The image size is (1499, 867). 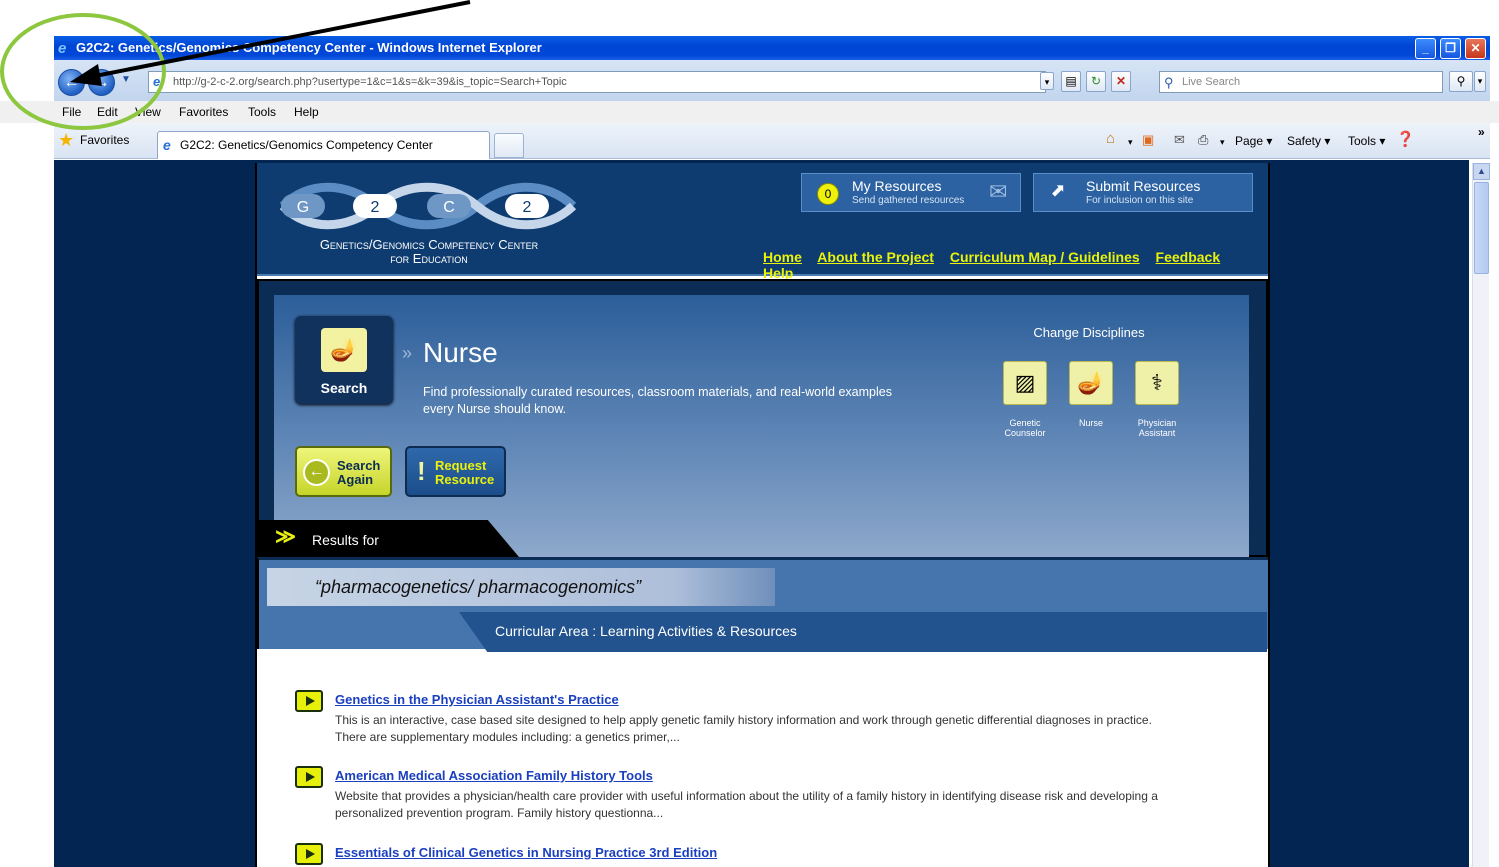 I want to click on my-resources-button: 0 My Resources Send gathered resources ✉, so click(x=911, y=192).